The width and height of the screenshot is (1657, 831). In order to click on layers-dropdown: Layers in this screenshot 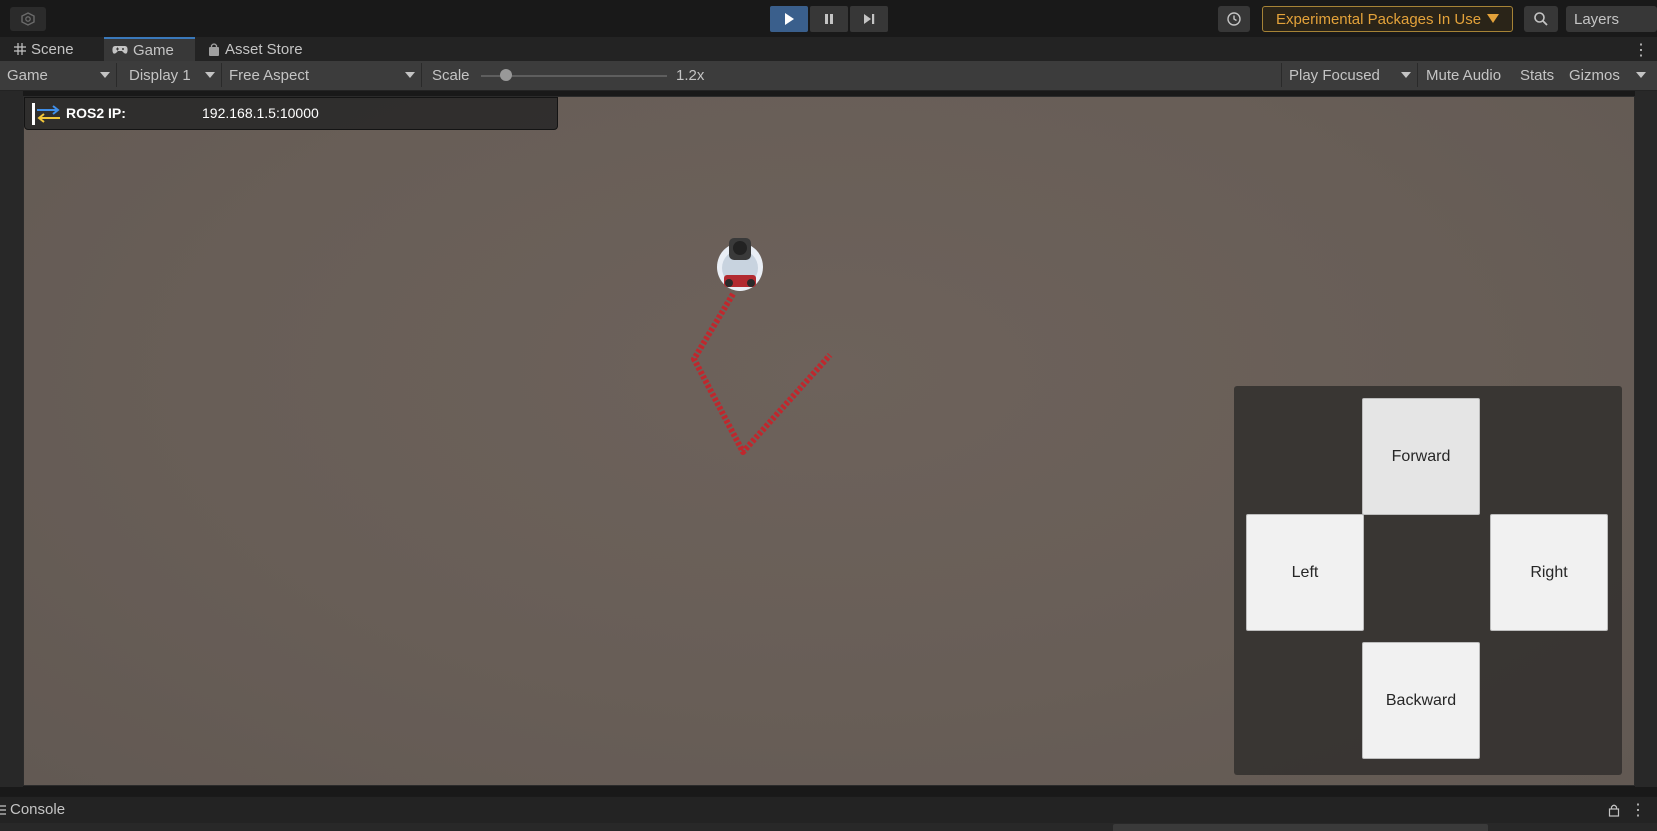, I will do `click(1611, 19)`.